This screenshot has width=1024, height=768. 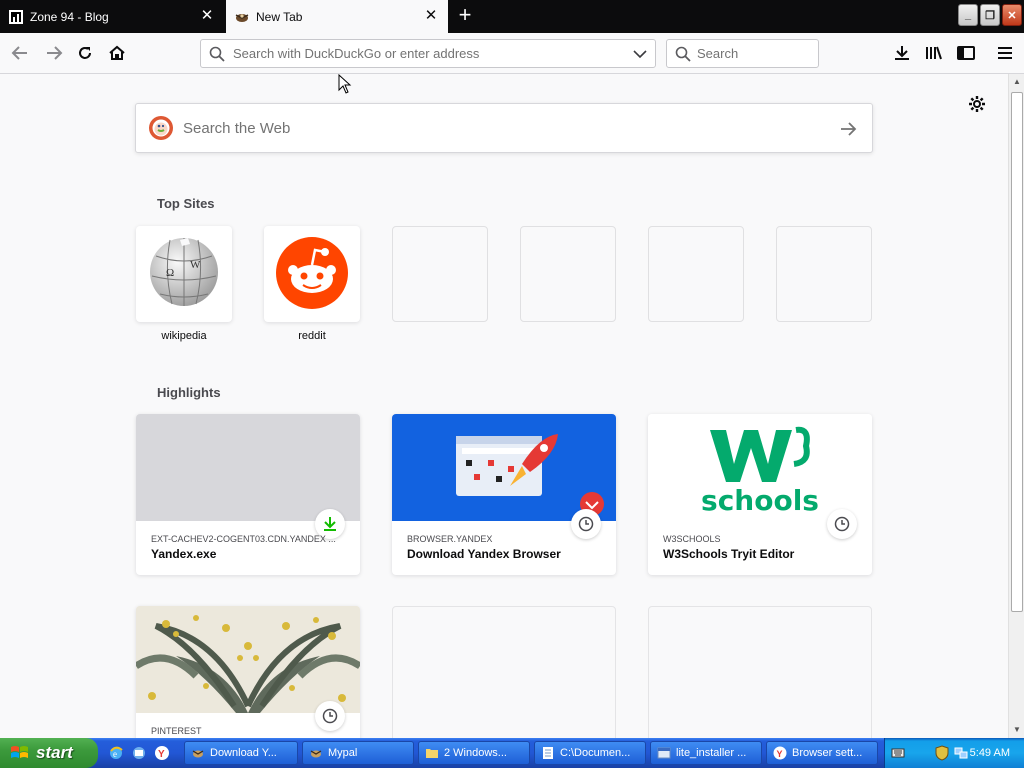 I want to click on highlight-card: schools W3SCHOOLS W3Schools Tryit Editor, so click(x=760, y=494).